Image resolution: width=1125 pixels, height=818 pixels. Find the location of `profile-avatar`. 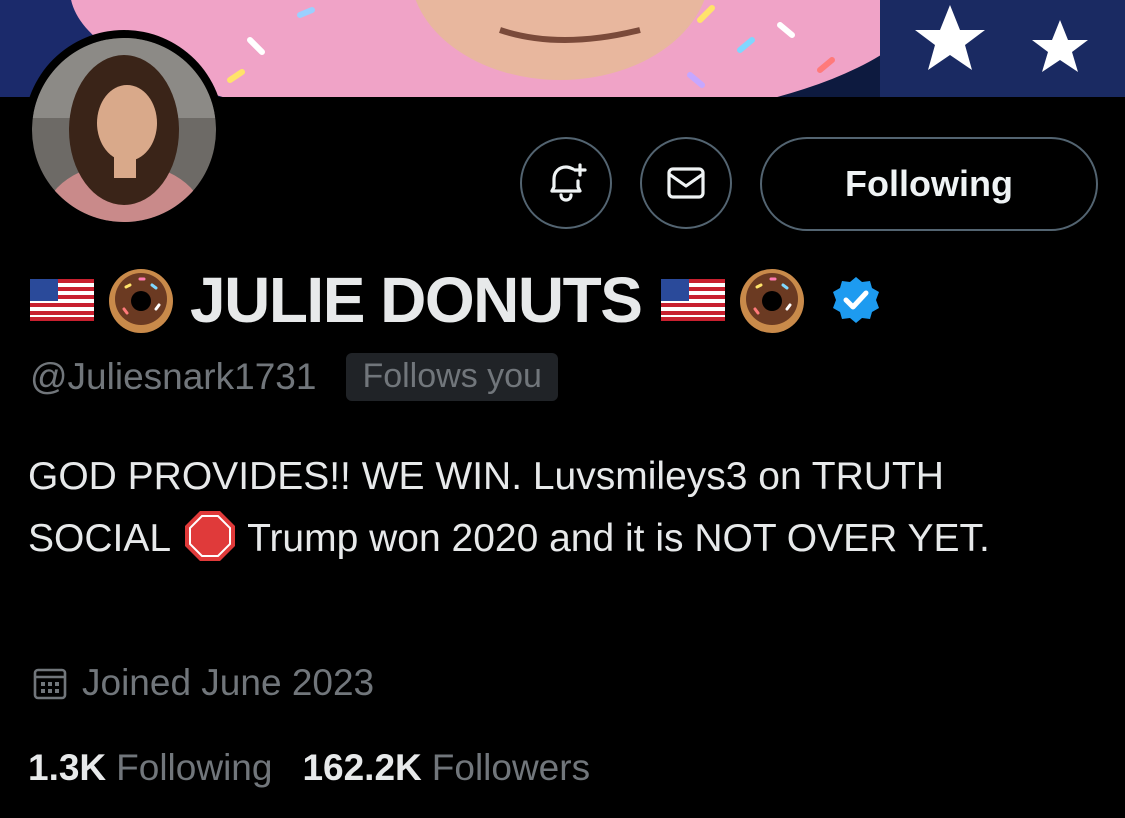

profile-avatar is located at coordinates (124, 130).